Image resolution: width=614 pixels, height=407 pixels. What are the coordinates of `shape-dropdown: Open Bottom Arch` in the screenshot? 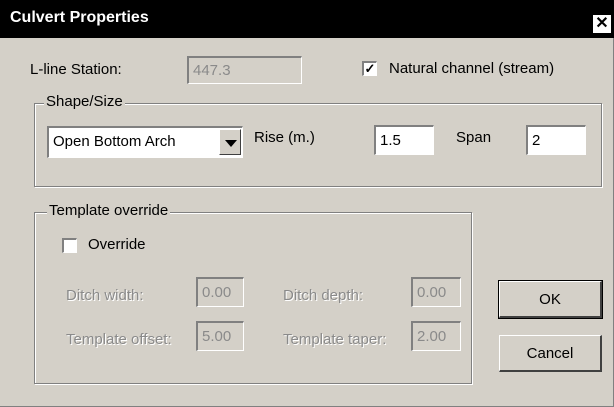 It's located at (145, 142).